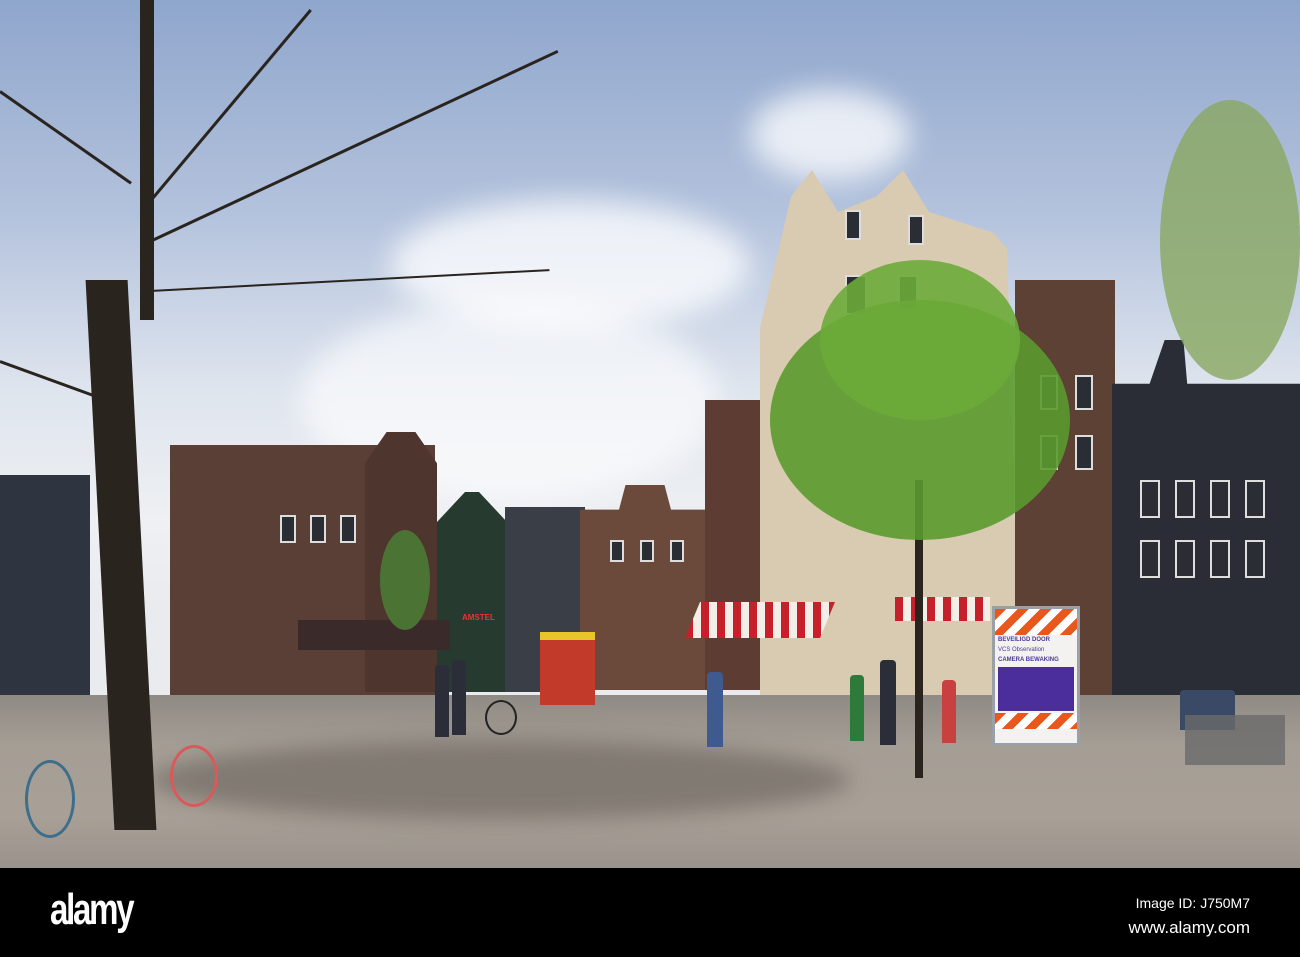 The image size is (1300, 957). What do you see at coordinates (1235, 740) in the screenshot?
I see `bench` at bounding box center [1235, 740].